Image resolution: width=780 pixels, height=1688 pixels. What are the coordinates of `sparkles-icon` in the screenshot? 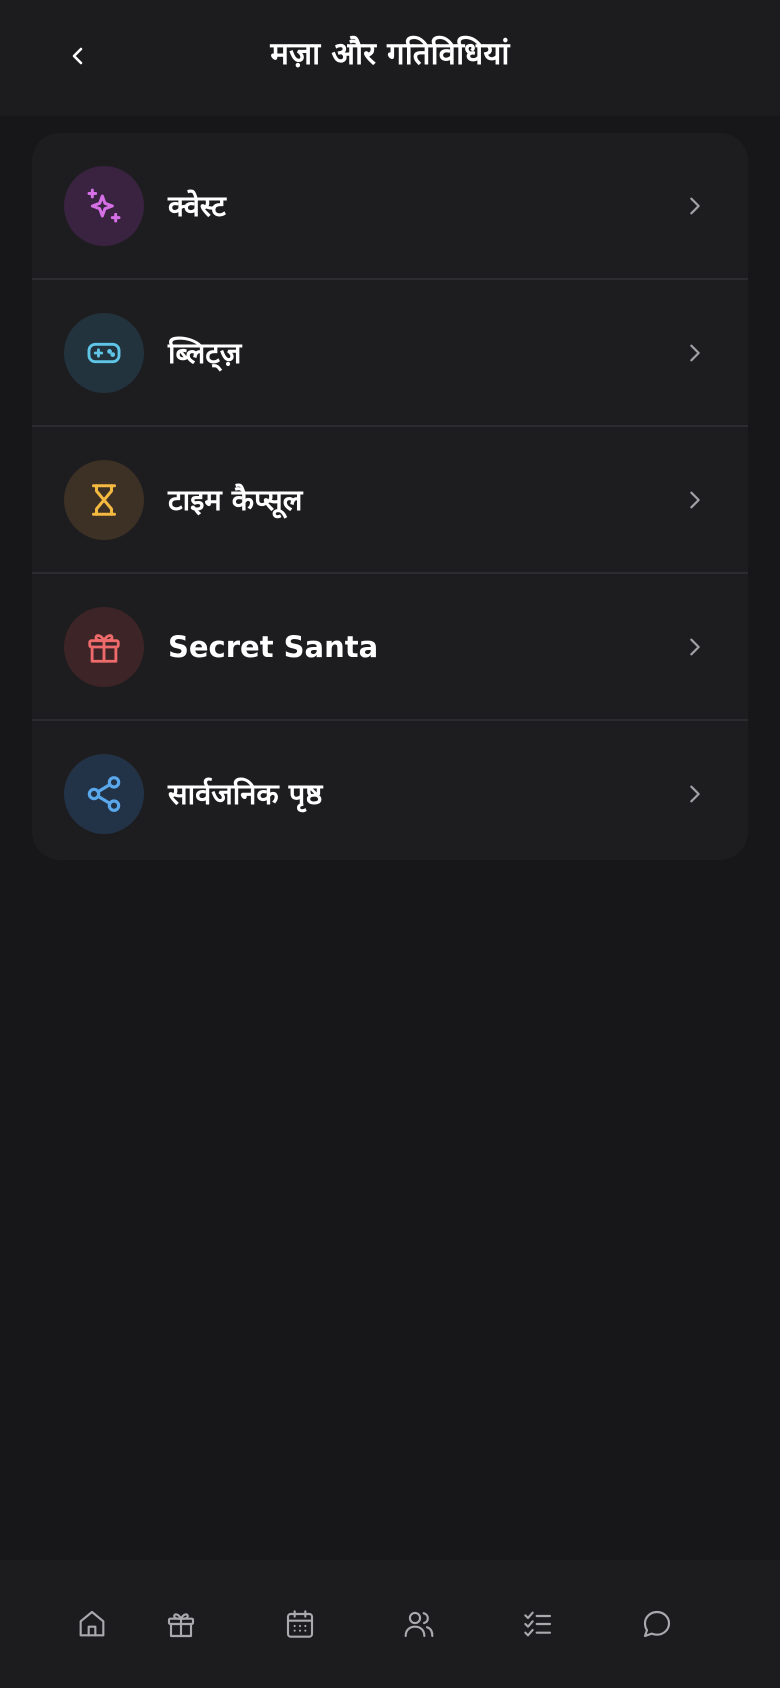 It's located at (104, 205).